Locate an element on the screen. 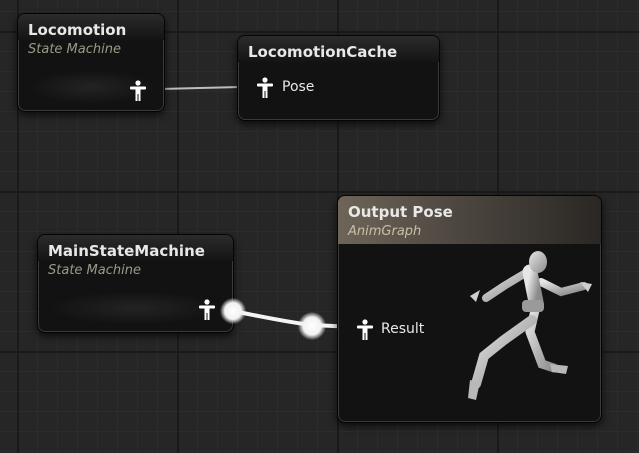 The width and height of the screenshot is (639, 453). wire-reroute-dot is located at coordinates (312, 326).